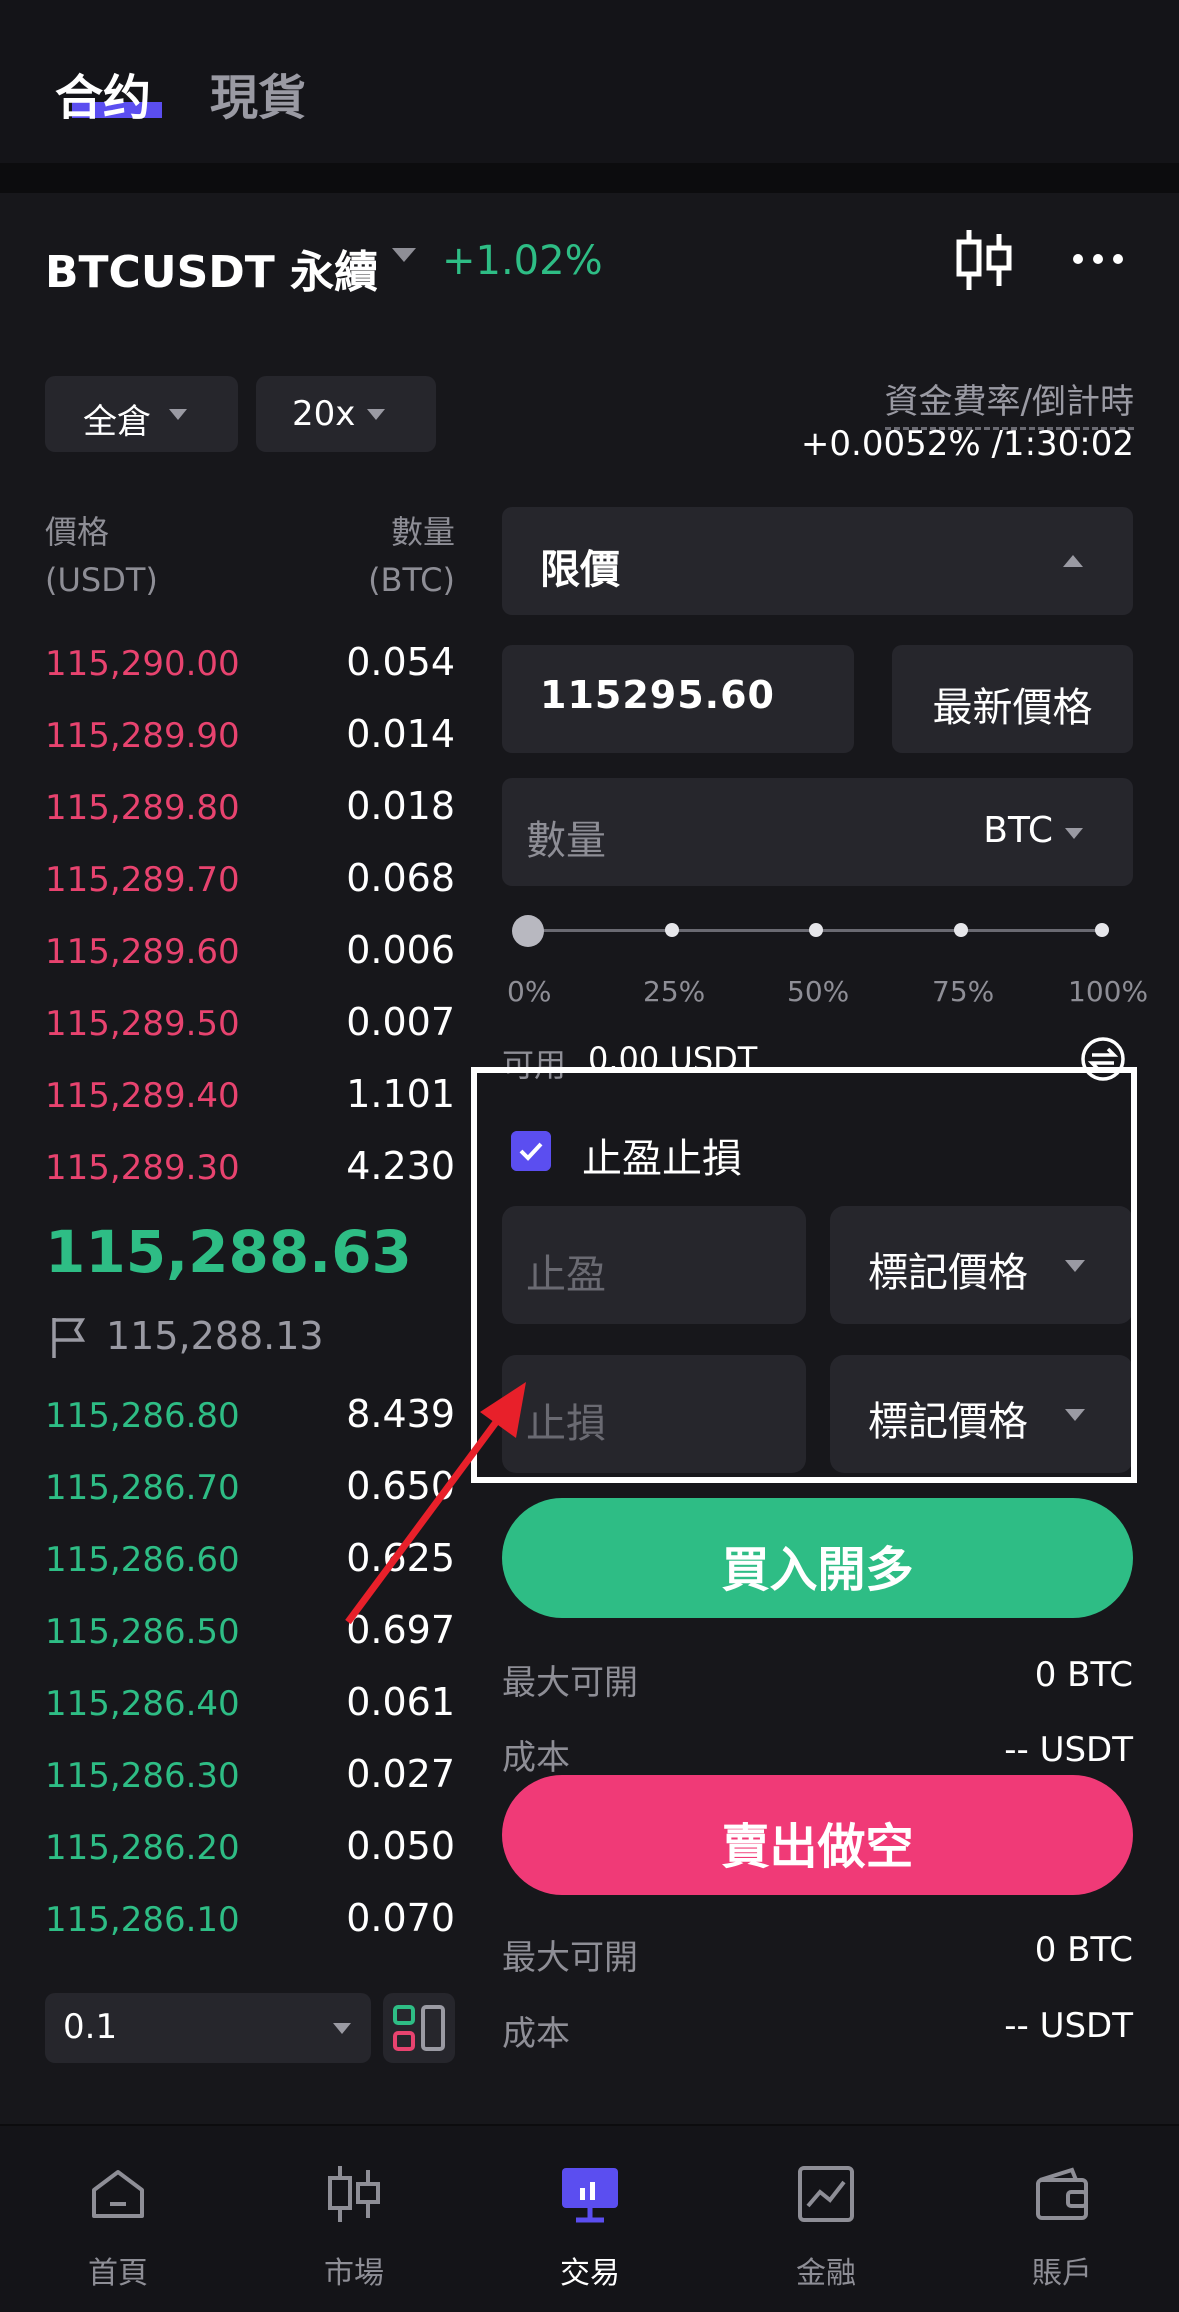 The width and height of the screenshot is (1179, 2312). What do you see at coordinates (1083, 1675) in the screenshot?
I see `buy-max-value: 0 BTC` at bounding box center [1083, 1675].